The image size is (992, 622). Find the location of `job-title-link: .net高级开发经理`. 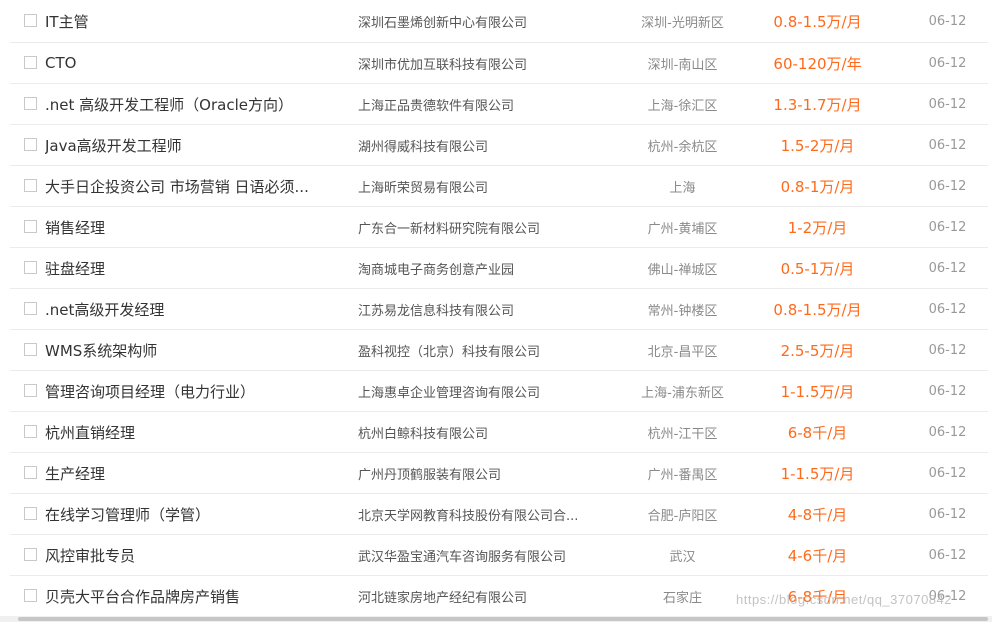

job-title-link: .net高级开发经理 is located at coordinates (190, 309).